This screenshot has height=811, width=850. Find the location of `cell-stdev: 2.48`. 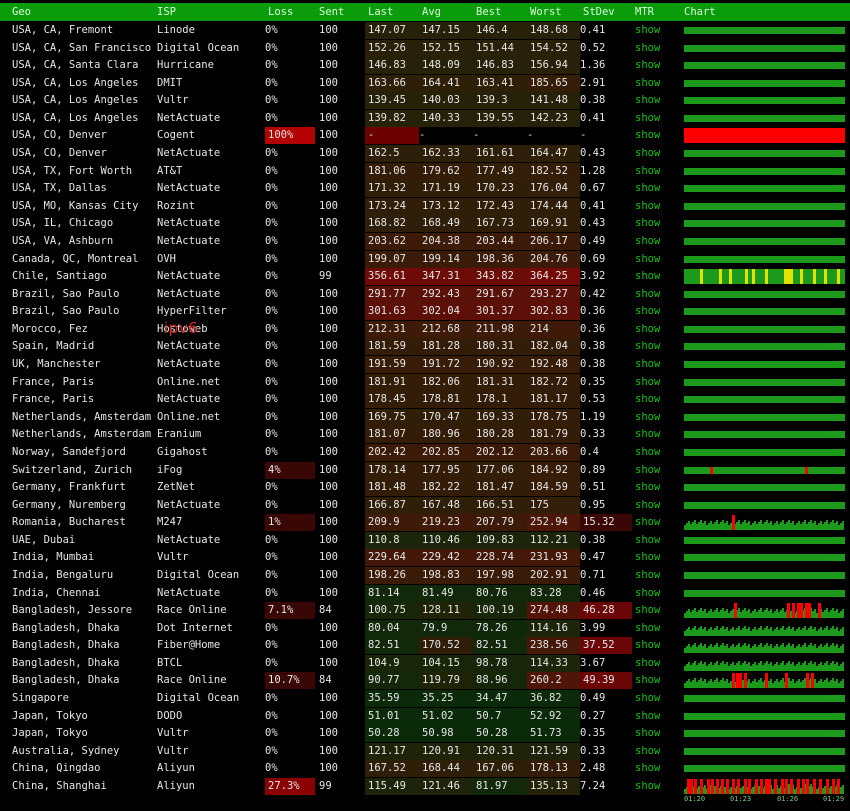

cell-stdev: 2.48 is located at coordinates (593, 768).